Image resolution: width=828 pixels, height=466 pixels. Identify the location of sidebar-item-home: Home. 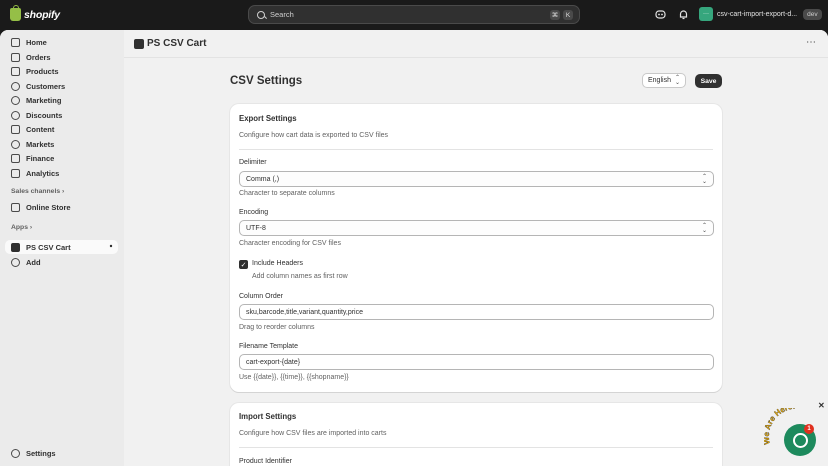
(61, 42).